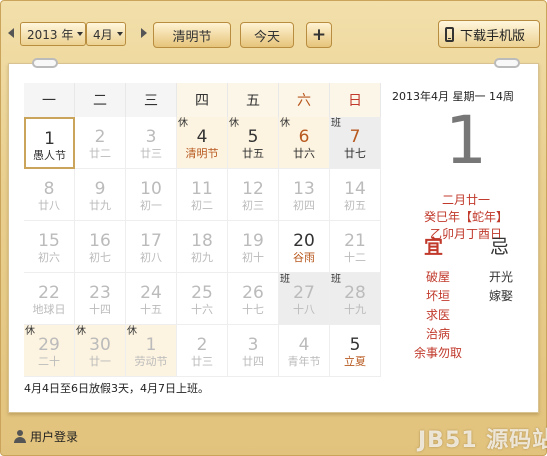  I want to click on lunar-label: 青年节, so click(304, 361).